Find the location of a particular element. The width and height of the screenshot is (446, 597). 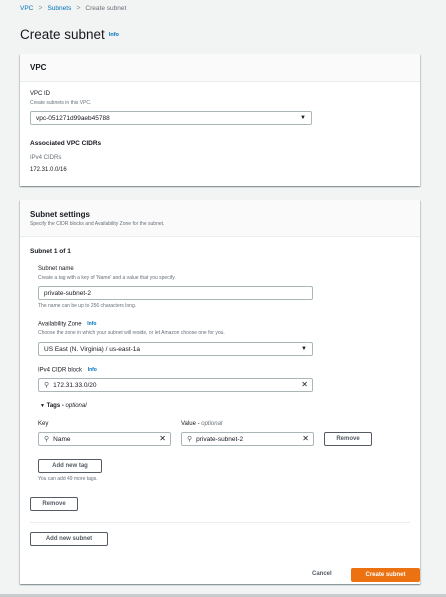

add-new-subnet-button: Add new subnet is located at coordinates (69, 539).